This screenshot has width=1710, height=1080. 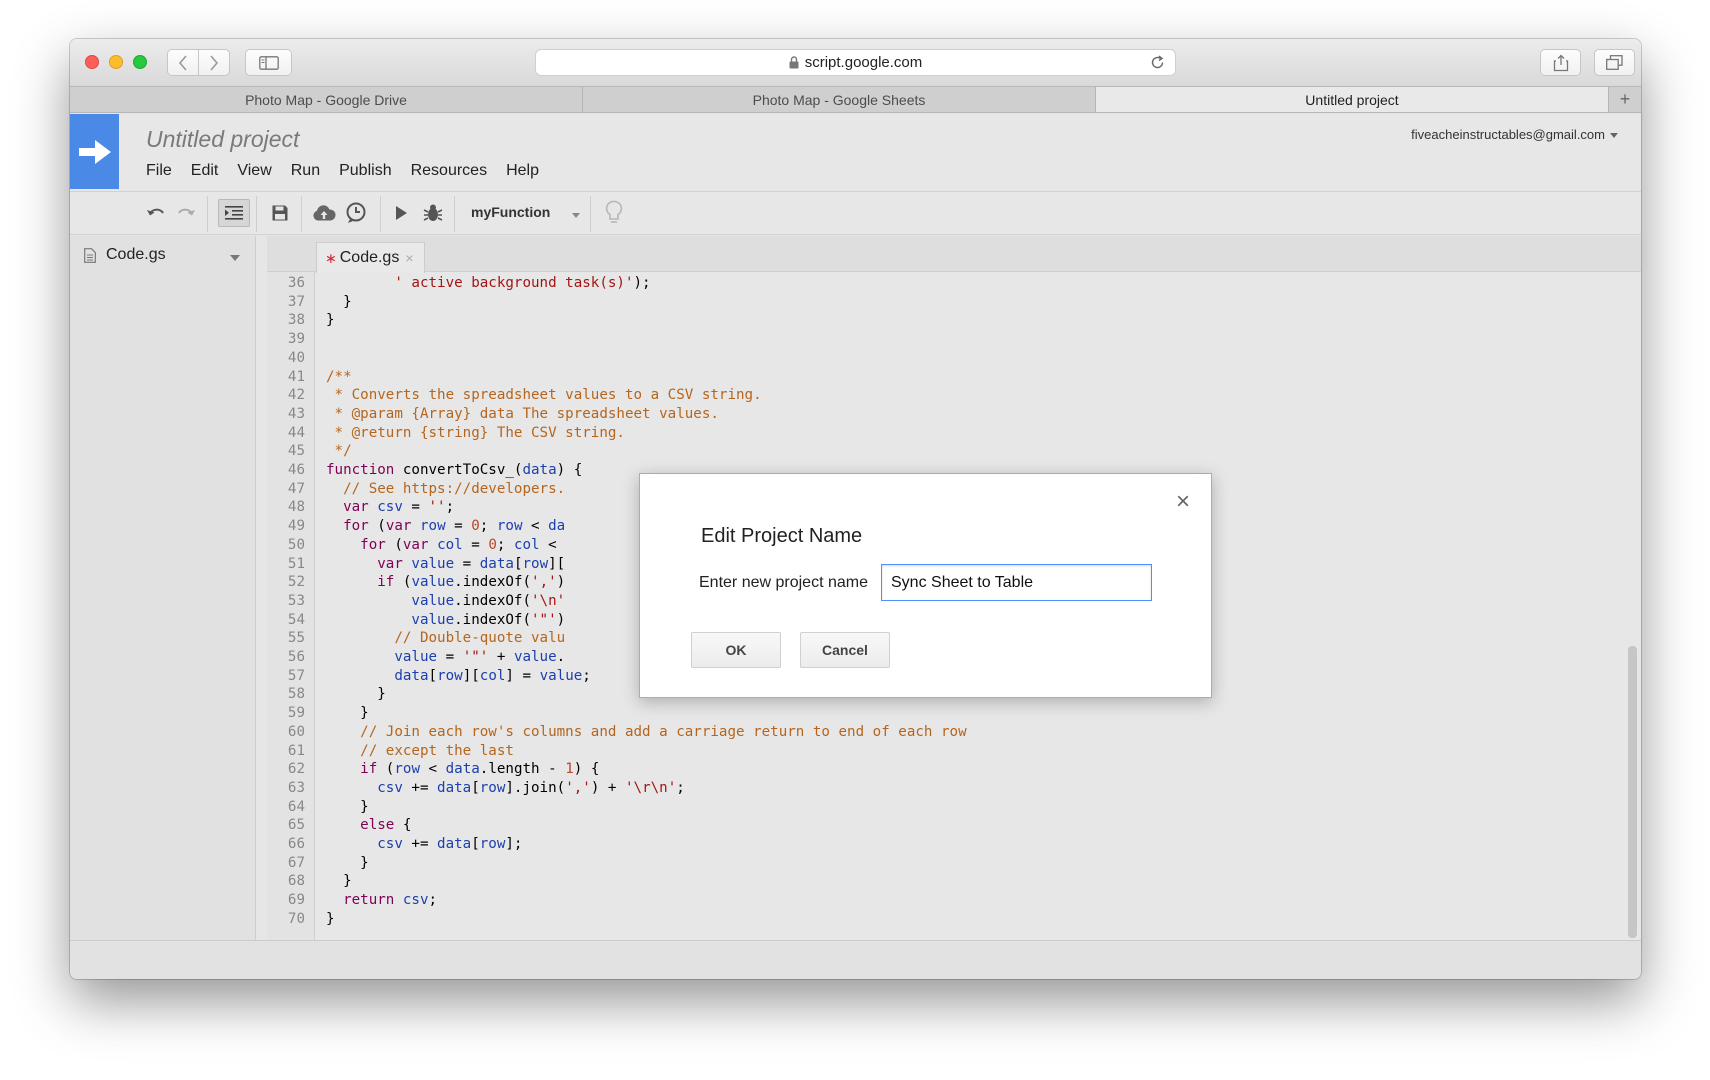 I want to click on close-icon: ×, so click(x=1183, y=502).